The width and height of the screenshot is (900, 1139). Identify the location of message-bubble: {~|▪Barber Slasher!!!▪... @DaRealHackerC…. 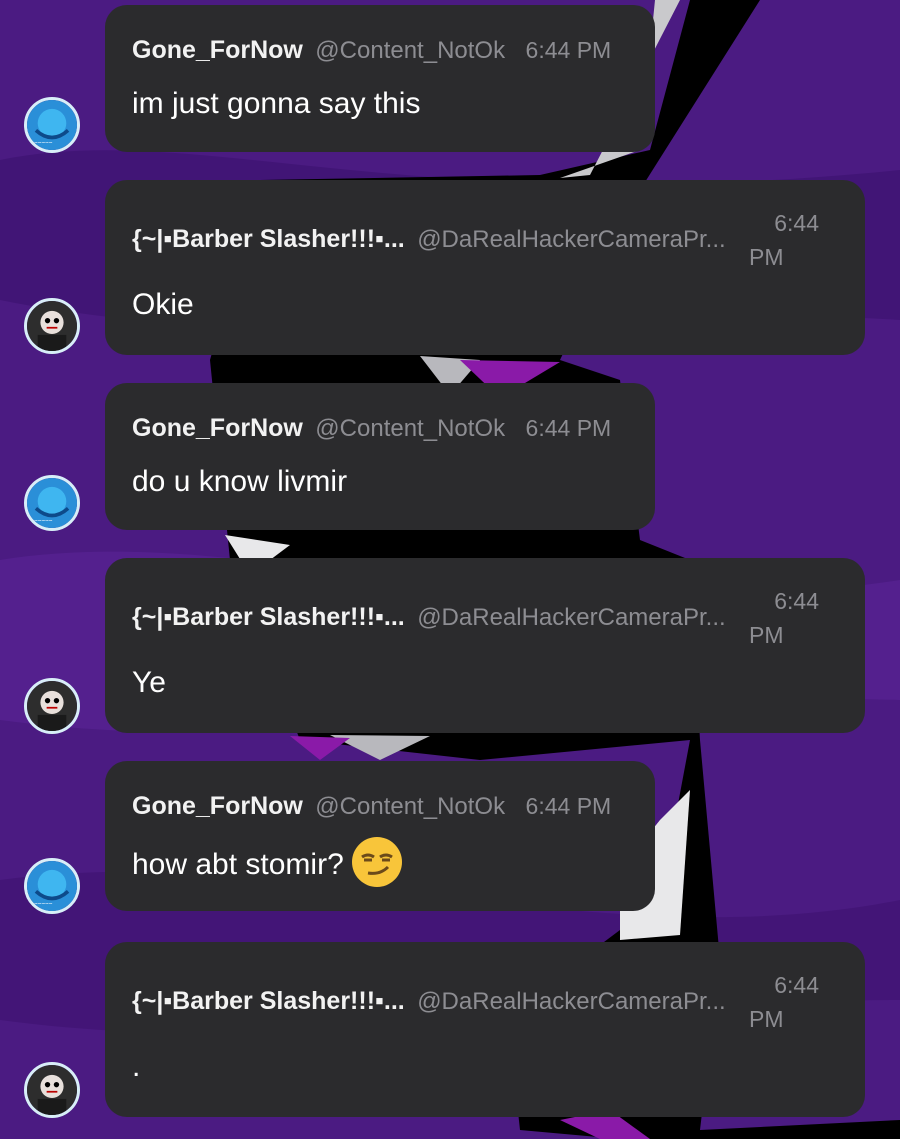
(485, 1029).